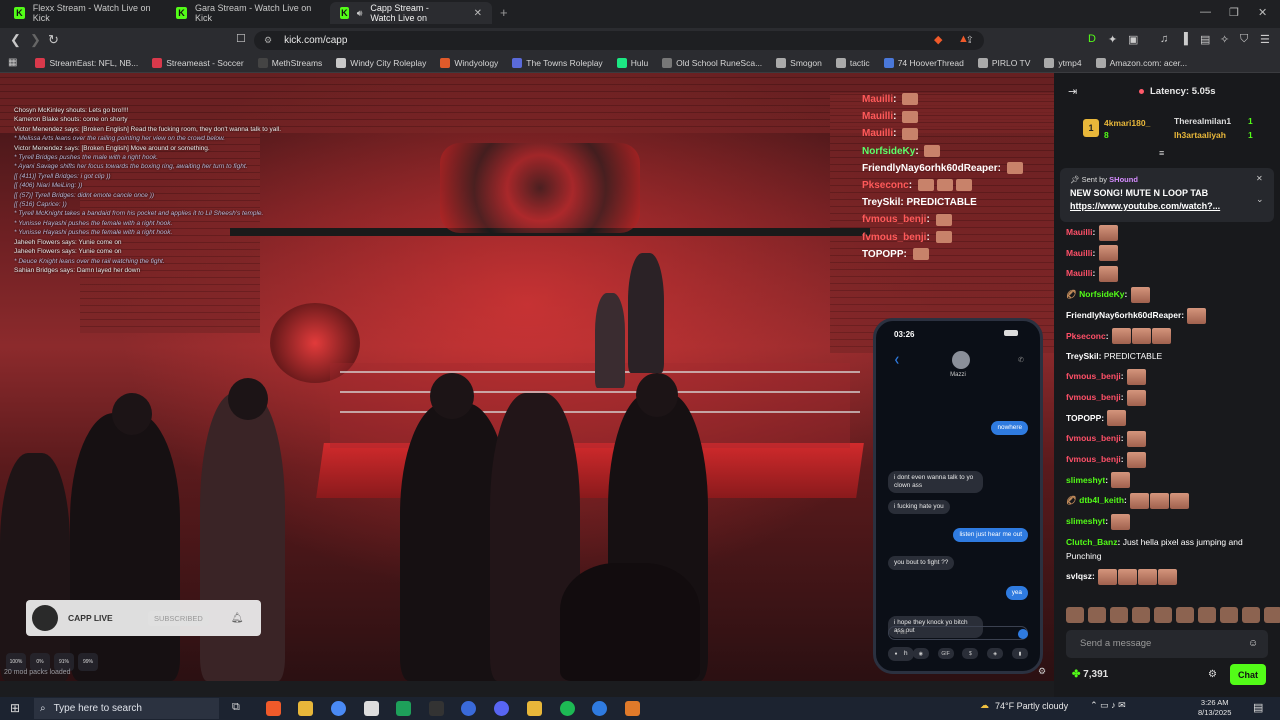 The image size is (1280, 720). Describe the element at coordinates (289, 62) in the screenshot. I see `bookmark-item: MethStreams` at that location.